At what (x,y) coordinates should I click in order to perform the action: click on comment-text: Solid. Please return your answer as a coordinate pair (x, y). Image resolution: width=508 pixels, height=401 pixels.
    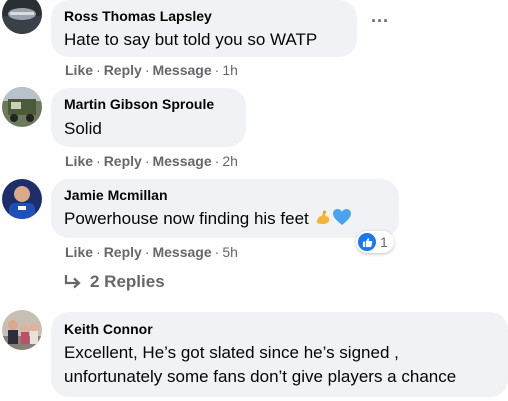
    Looking at the image, I should click on (83, 128).